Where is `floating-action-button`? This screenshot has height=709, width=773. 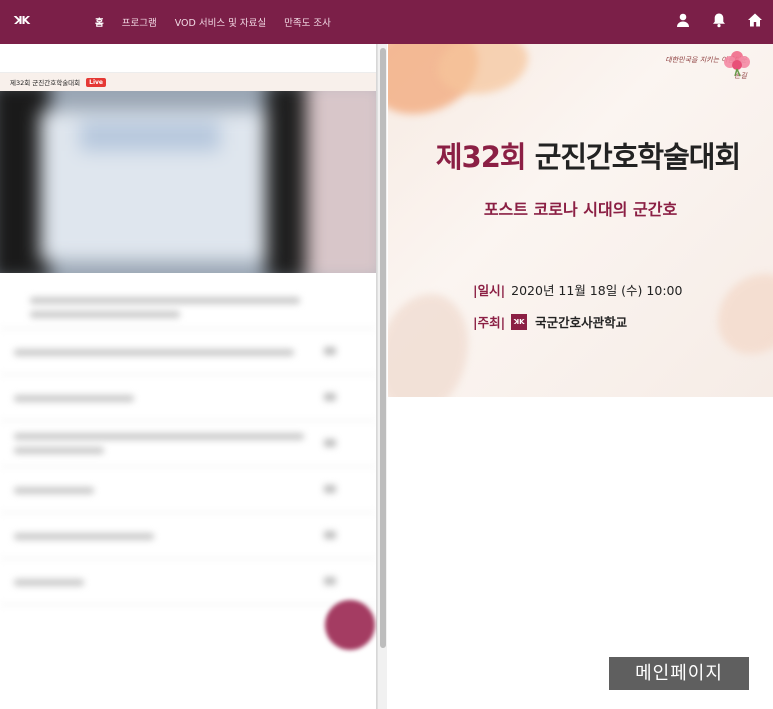 floating-action-button is located at coordinates (350, 625).